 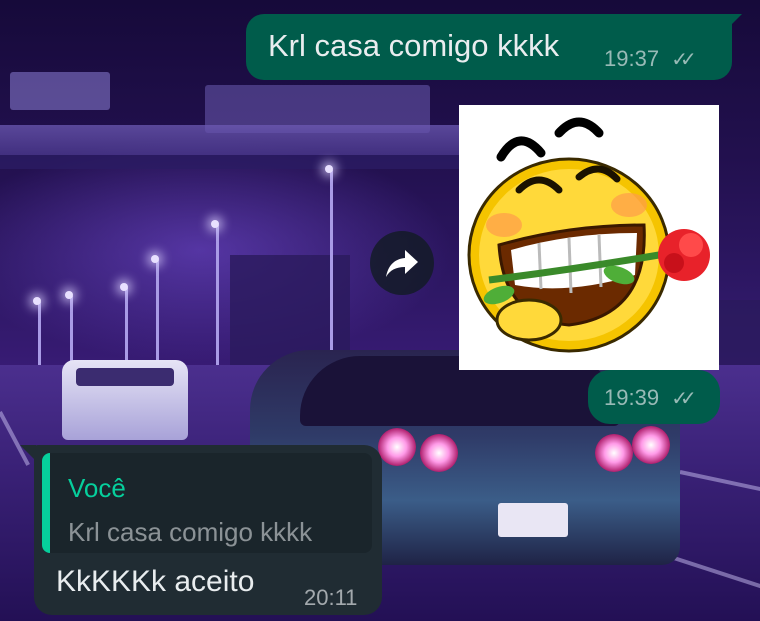 What do you see at coordinates (97, 488) in the screenshot?
I see `quoted-author: Você` at bounding box center [97, 488].